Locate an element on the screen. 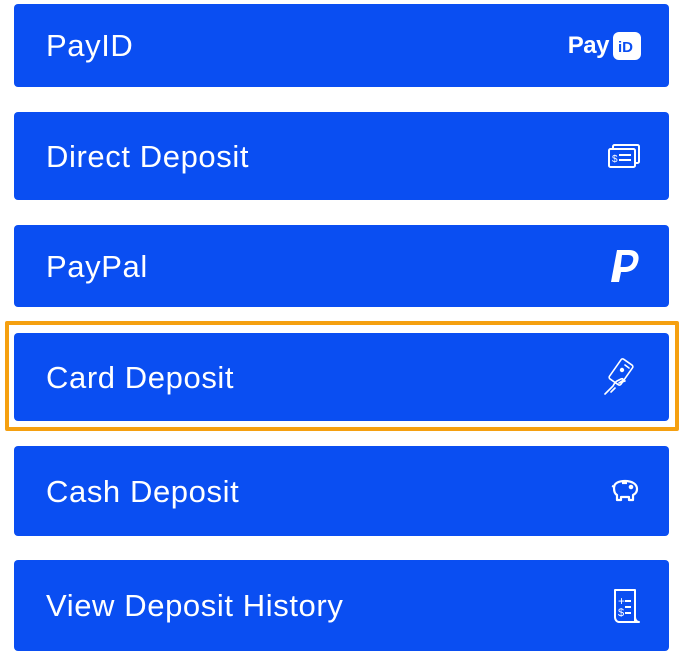 The height and width of the screenshot is (657, 684). view-deposit-history-button: View Deposit History + $ is located at coordinates (341, 605).